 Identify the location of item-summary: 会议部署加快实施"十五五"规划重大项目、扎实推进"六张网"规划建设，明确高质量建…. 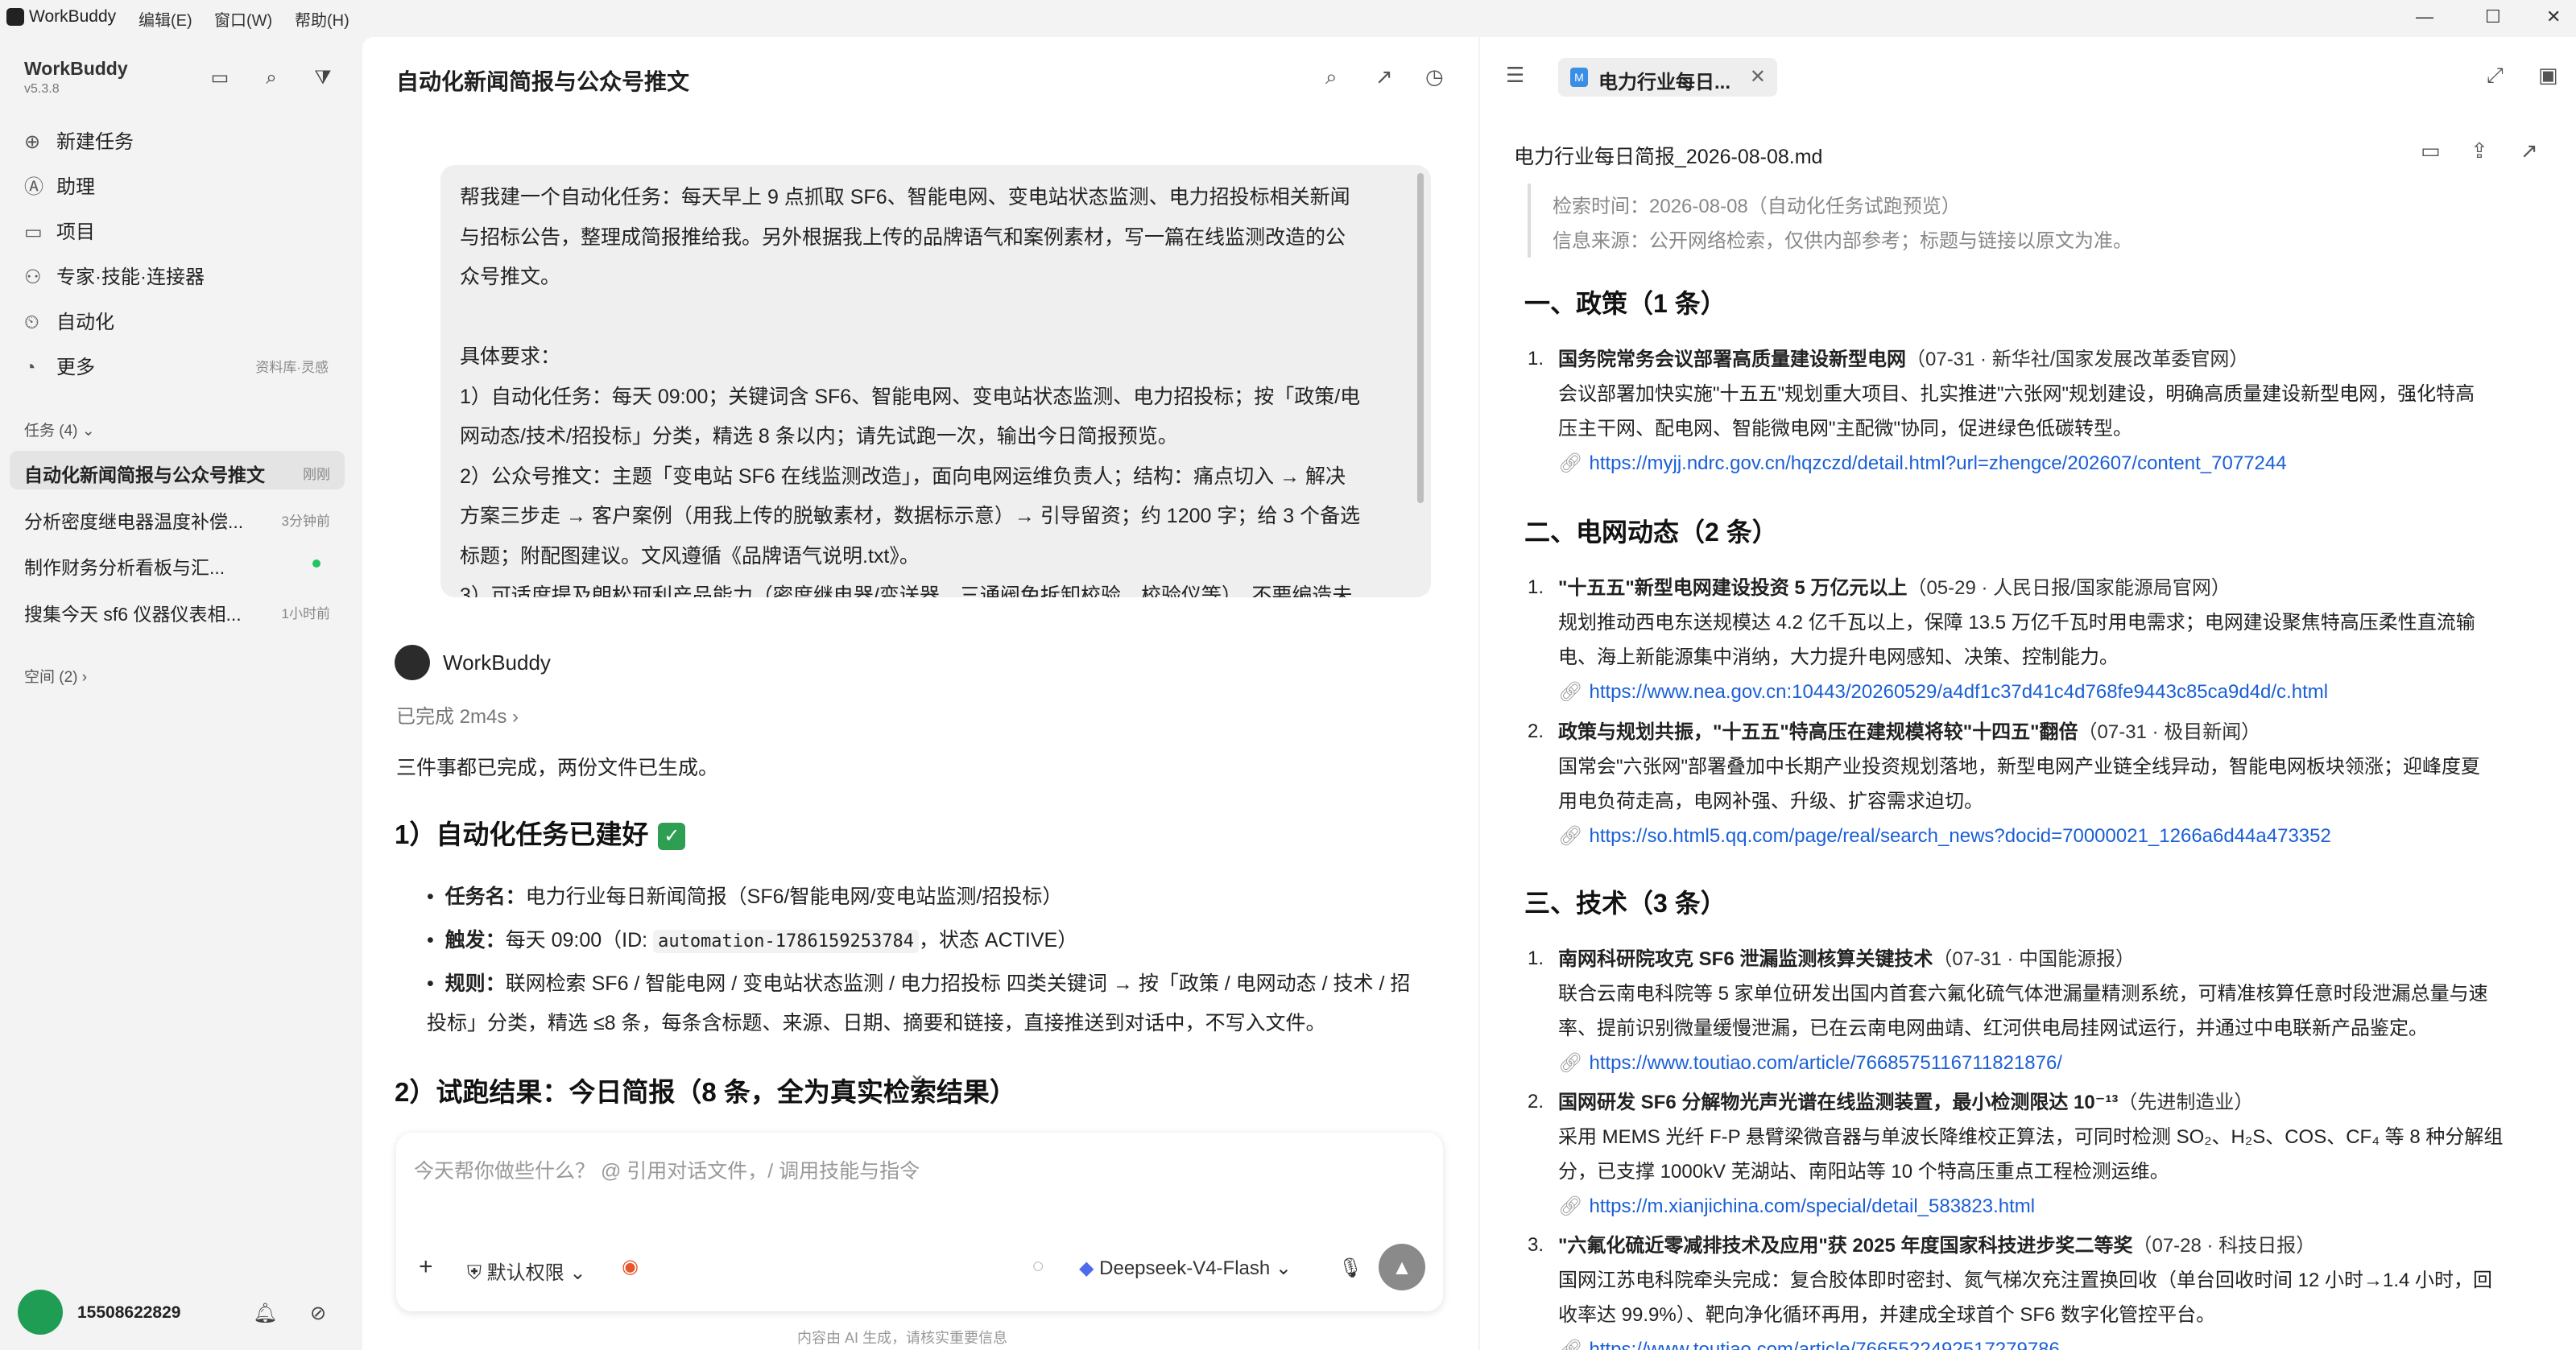
(2017, 394).